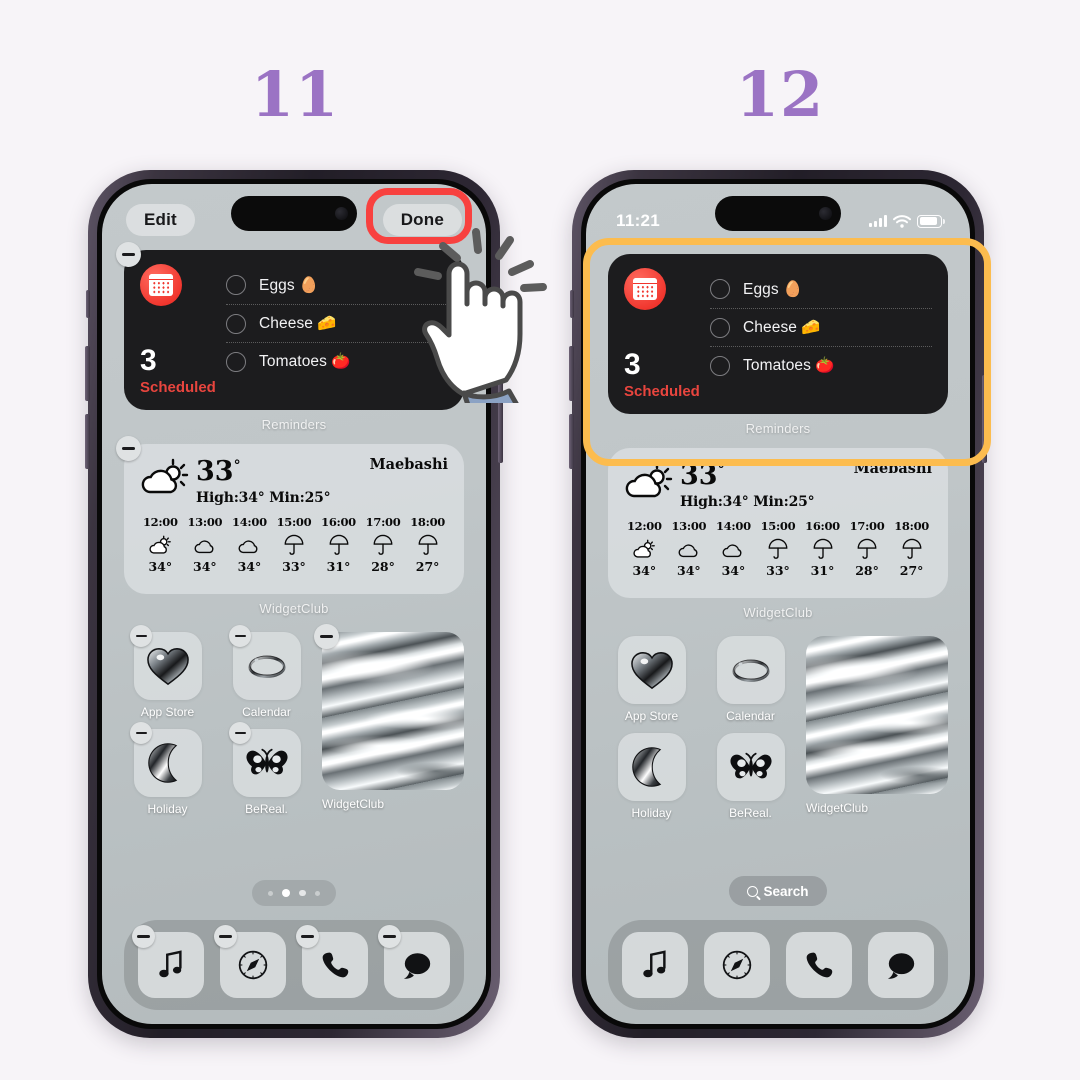 The image size is (1080, 1080). What do you see at coordinates (778, 965) in the screenshot?
I see `dock` at bounding box center [778, 965].